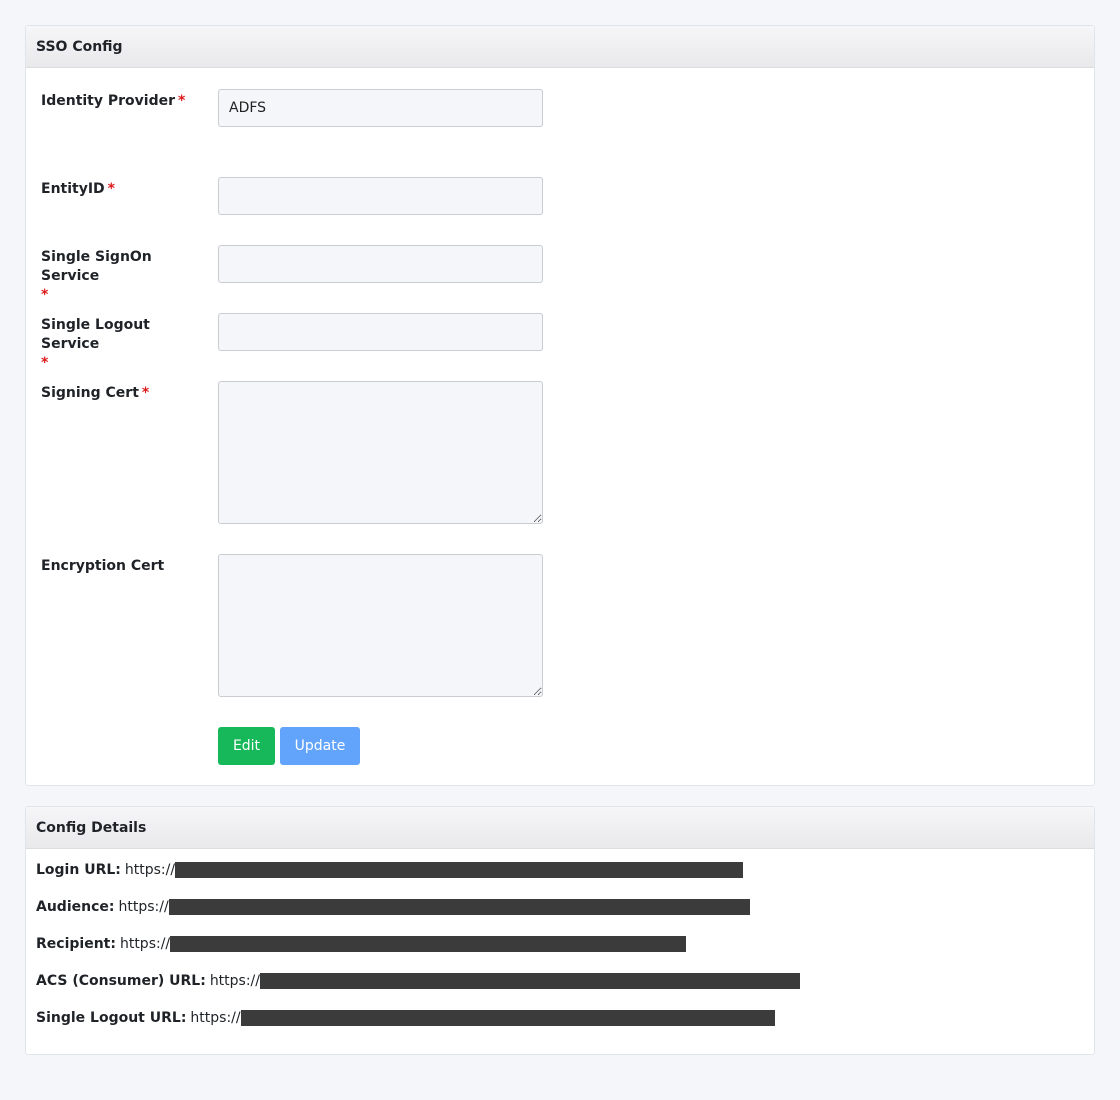 This screenshot has width=1120, height=1100. What do you see at coordinates (560, 47) in the screenshot?
I see `sso-config-header: SSO Config` at bounding box center [560, 47].